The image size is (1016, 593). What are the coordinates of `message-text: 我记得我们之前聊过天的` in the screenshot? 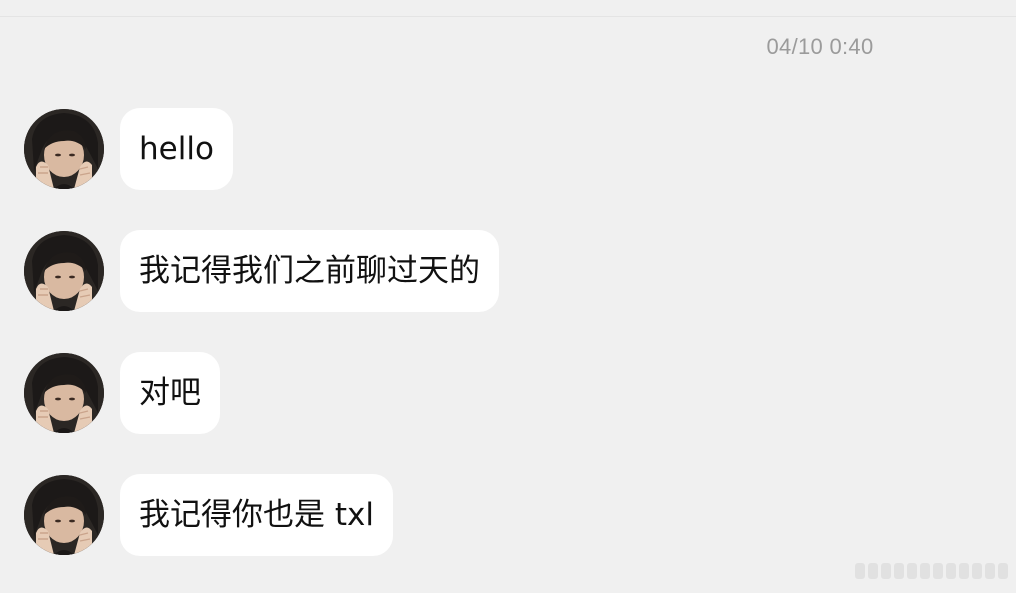 It's located at (309, 270).